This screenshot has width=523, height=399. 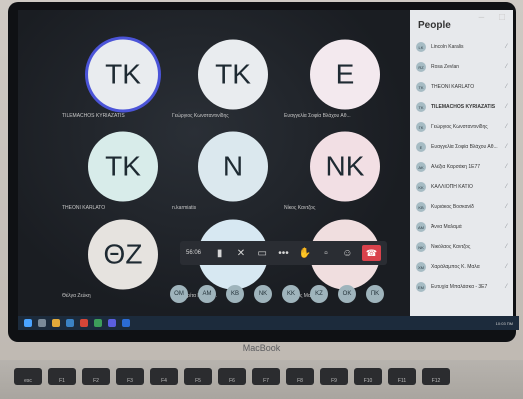 I want to click on share-screen-icon: ▭, so click(x=262, y=253).